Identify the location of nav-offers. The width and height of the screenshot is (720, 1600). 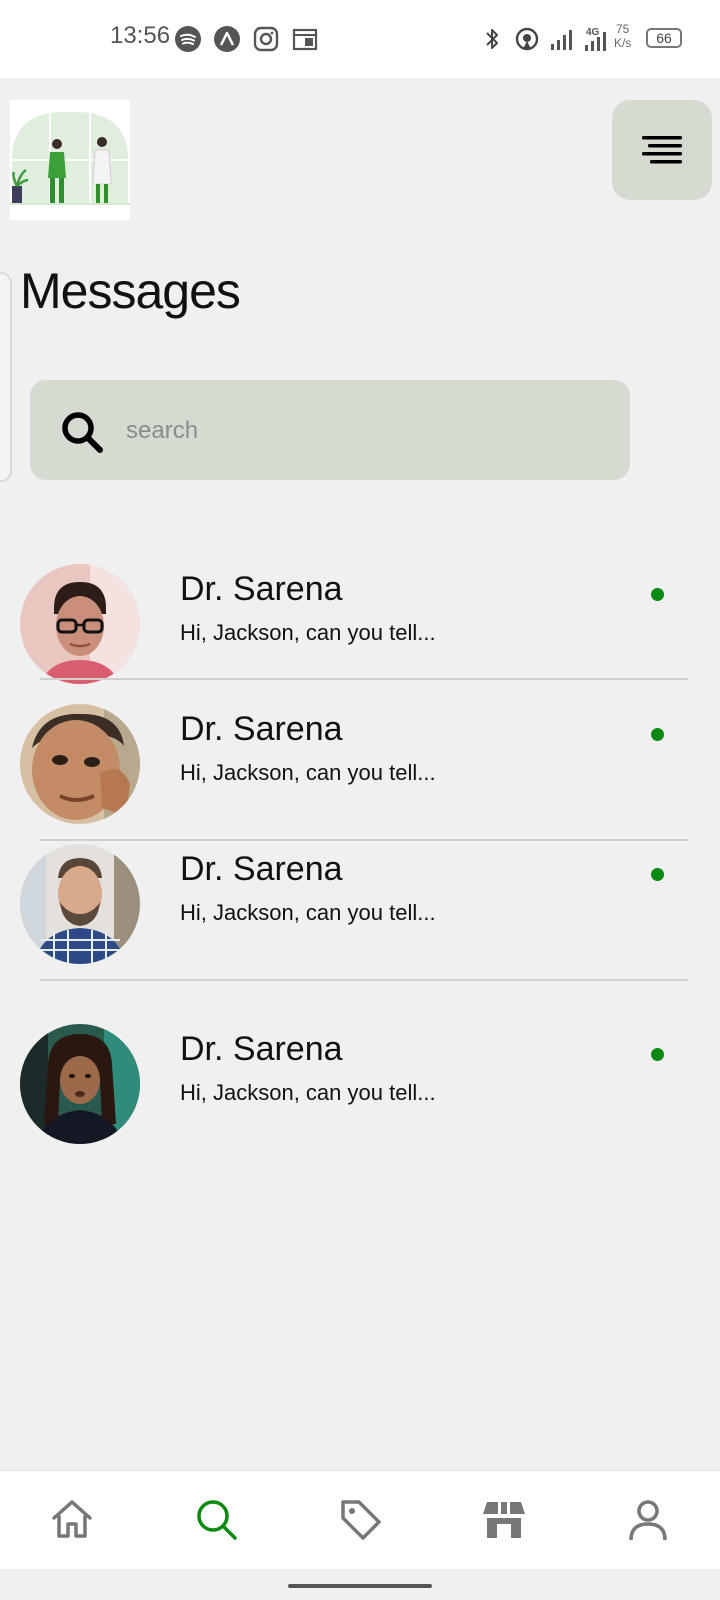
(360, 1519).